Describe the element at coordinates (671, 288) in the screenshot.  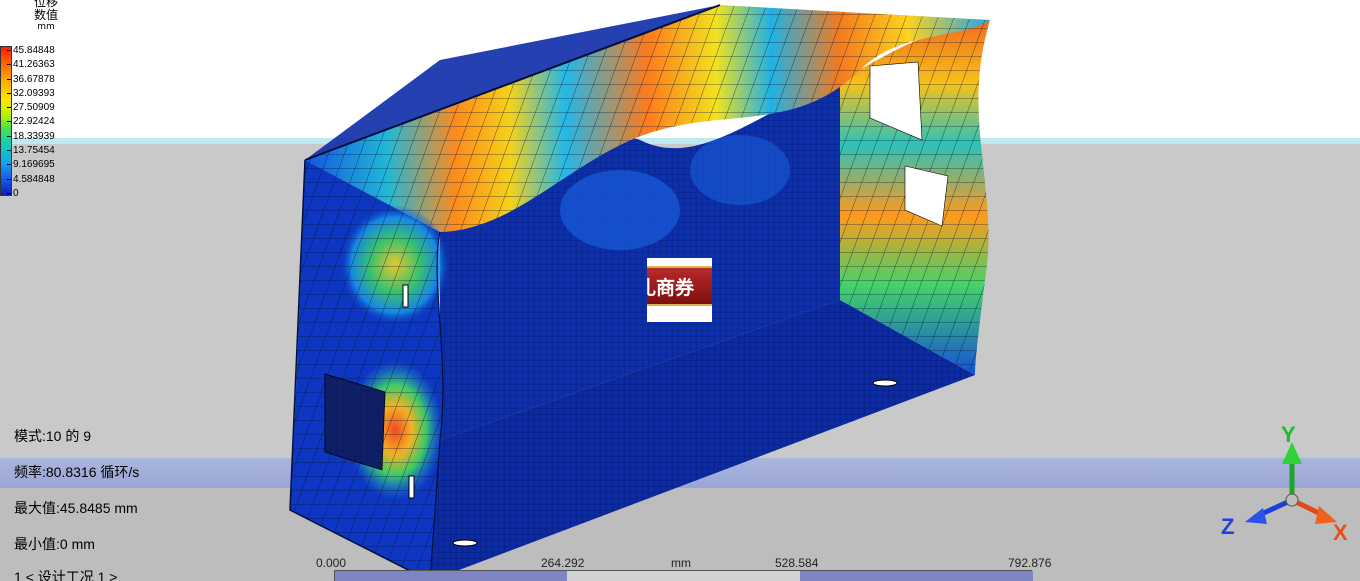
I see `popup-text: 礼商券` at that location.